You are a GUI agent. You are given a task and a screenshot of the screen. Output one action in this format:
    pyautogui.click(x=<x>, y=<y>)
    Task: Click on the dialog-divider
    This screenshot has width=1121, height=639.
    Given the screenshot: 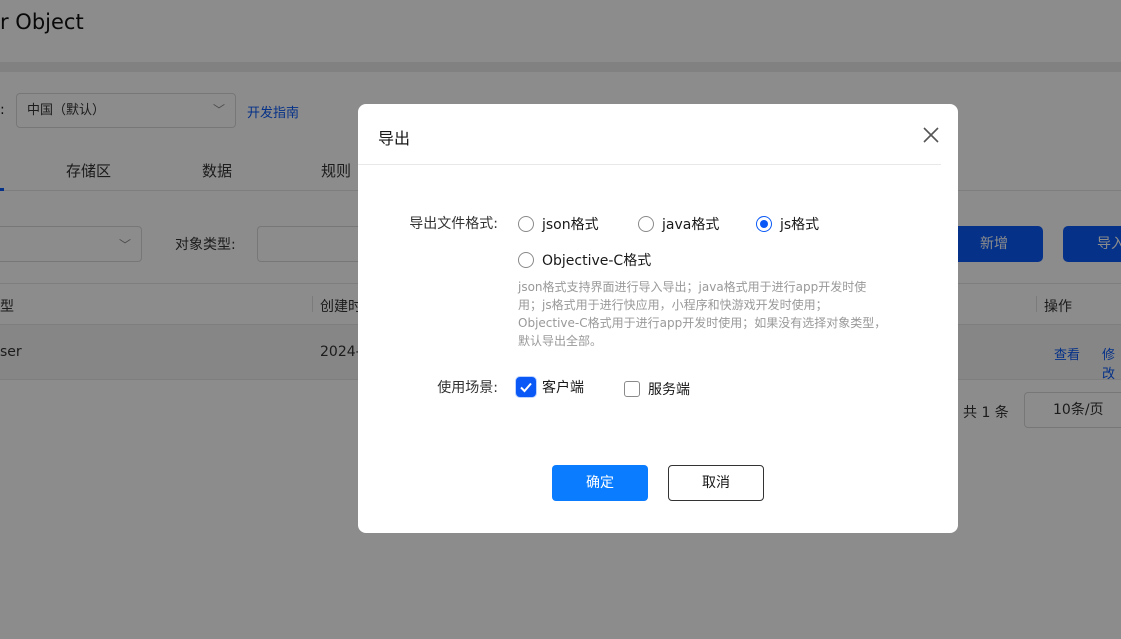 What is the action you would take?
    pyautogui.click(x=649, y=164)
    